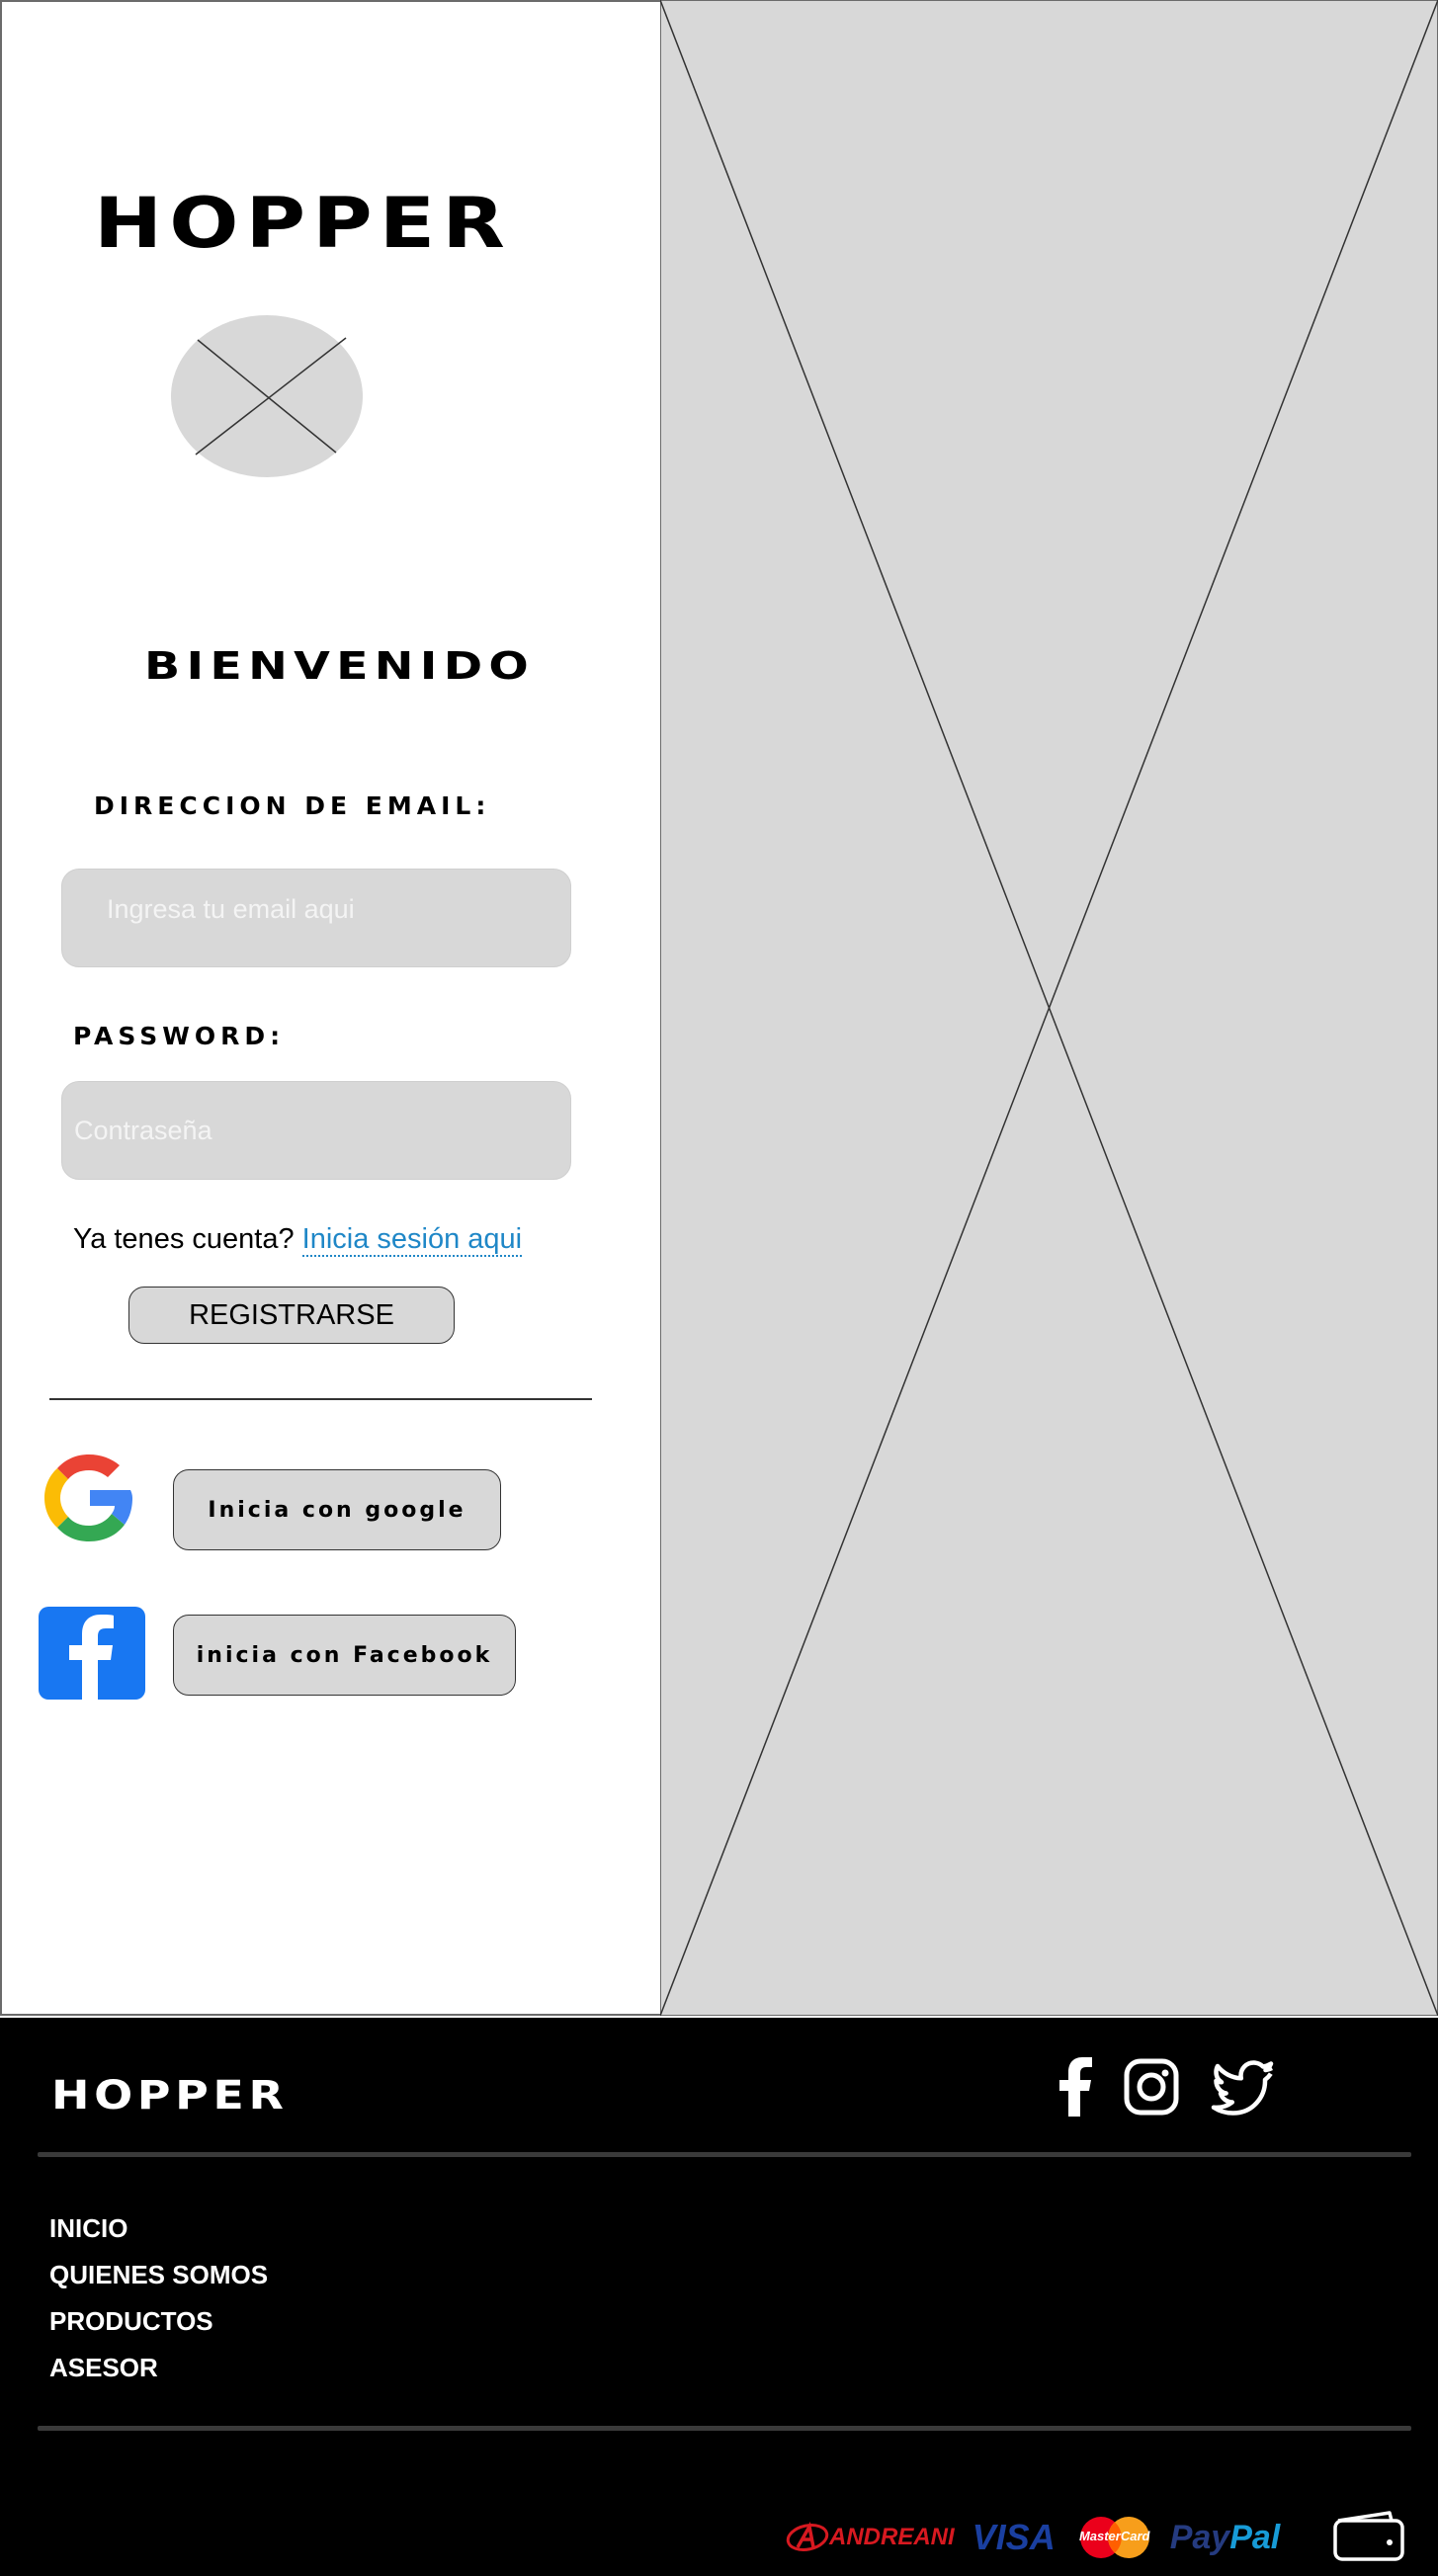  What do you see at coordinates (724, 2154) in the screenshot?
I see `footer-divider-top` at bounding box center [724, 2154].